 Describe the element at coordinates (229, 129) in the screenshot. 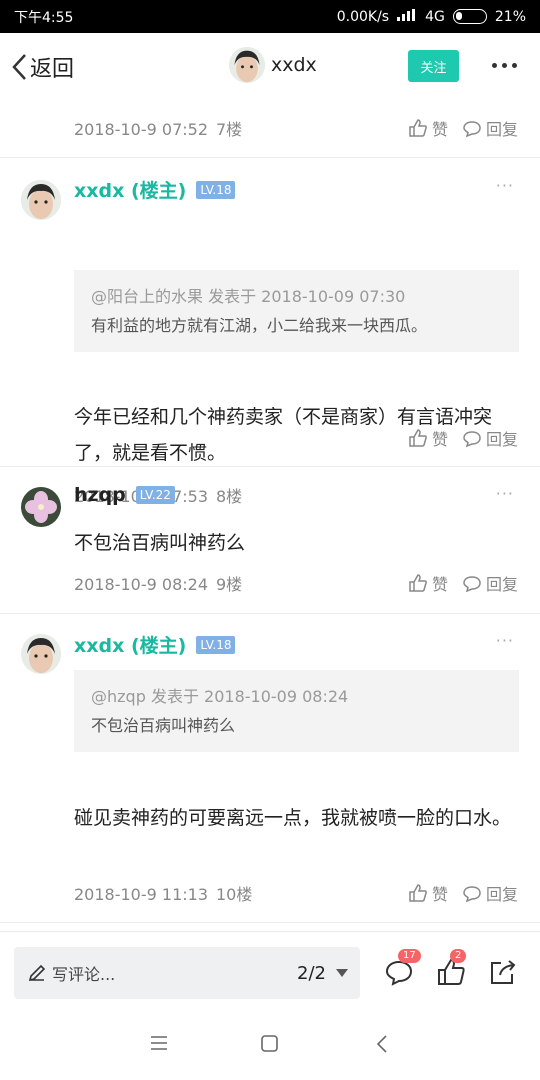

I see `post-floor: 7楼` at that location.